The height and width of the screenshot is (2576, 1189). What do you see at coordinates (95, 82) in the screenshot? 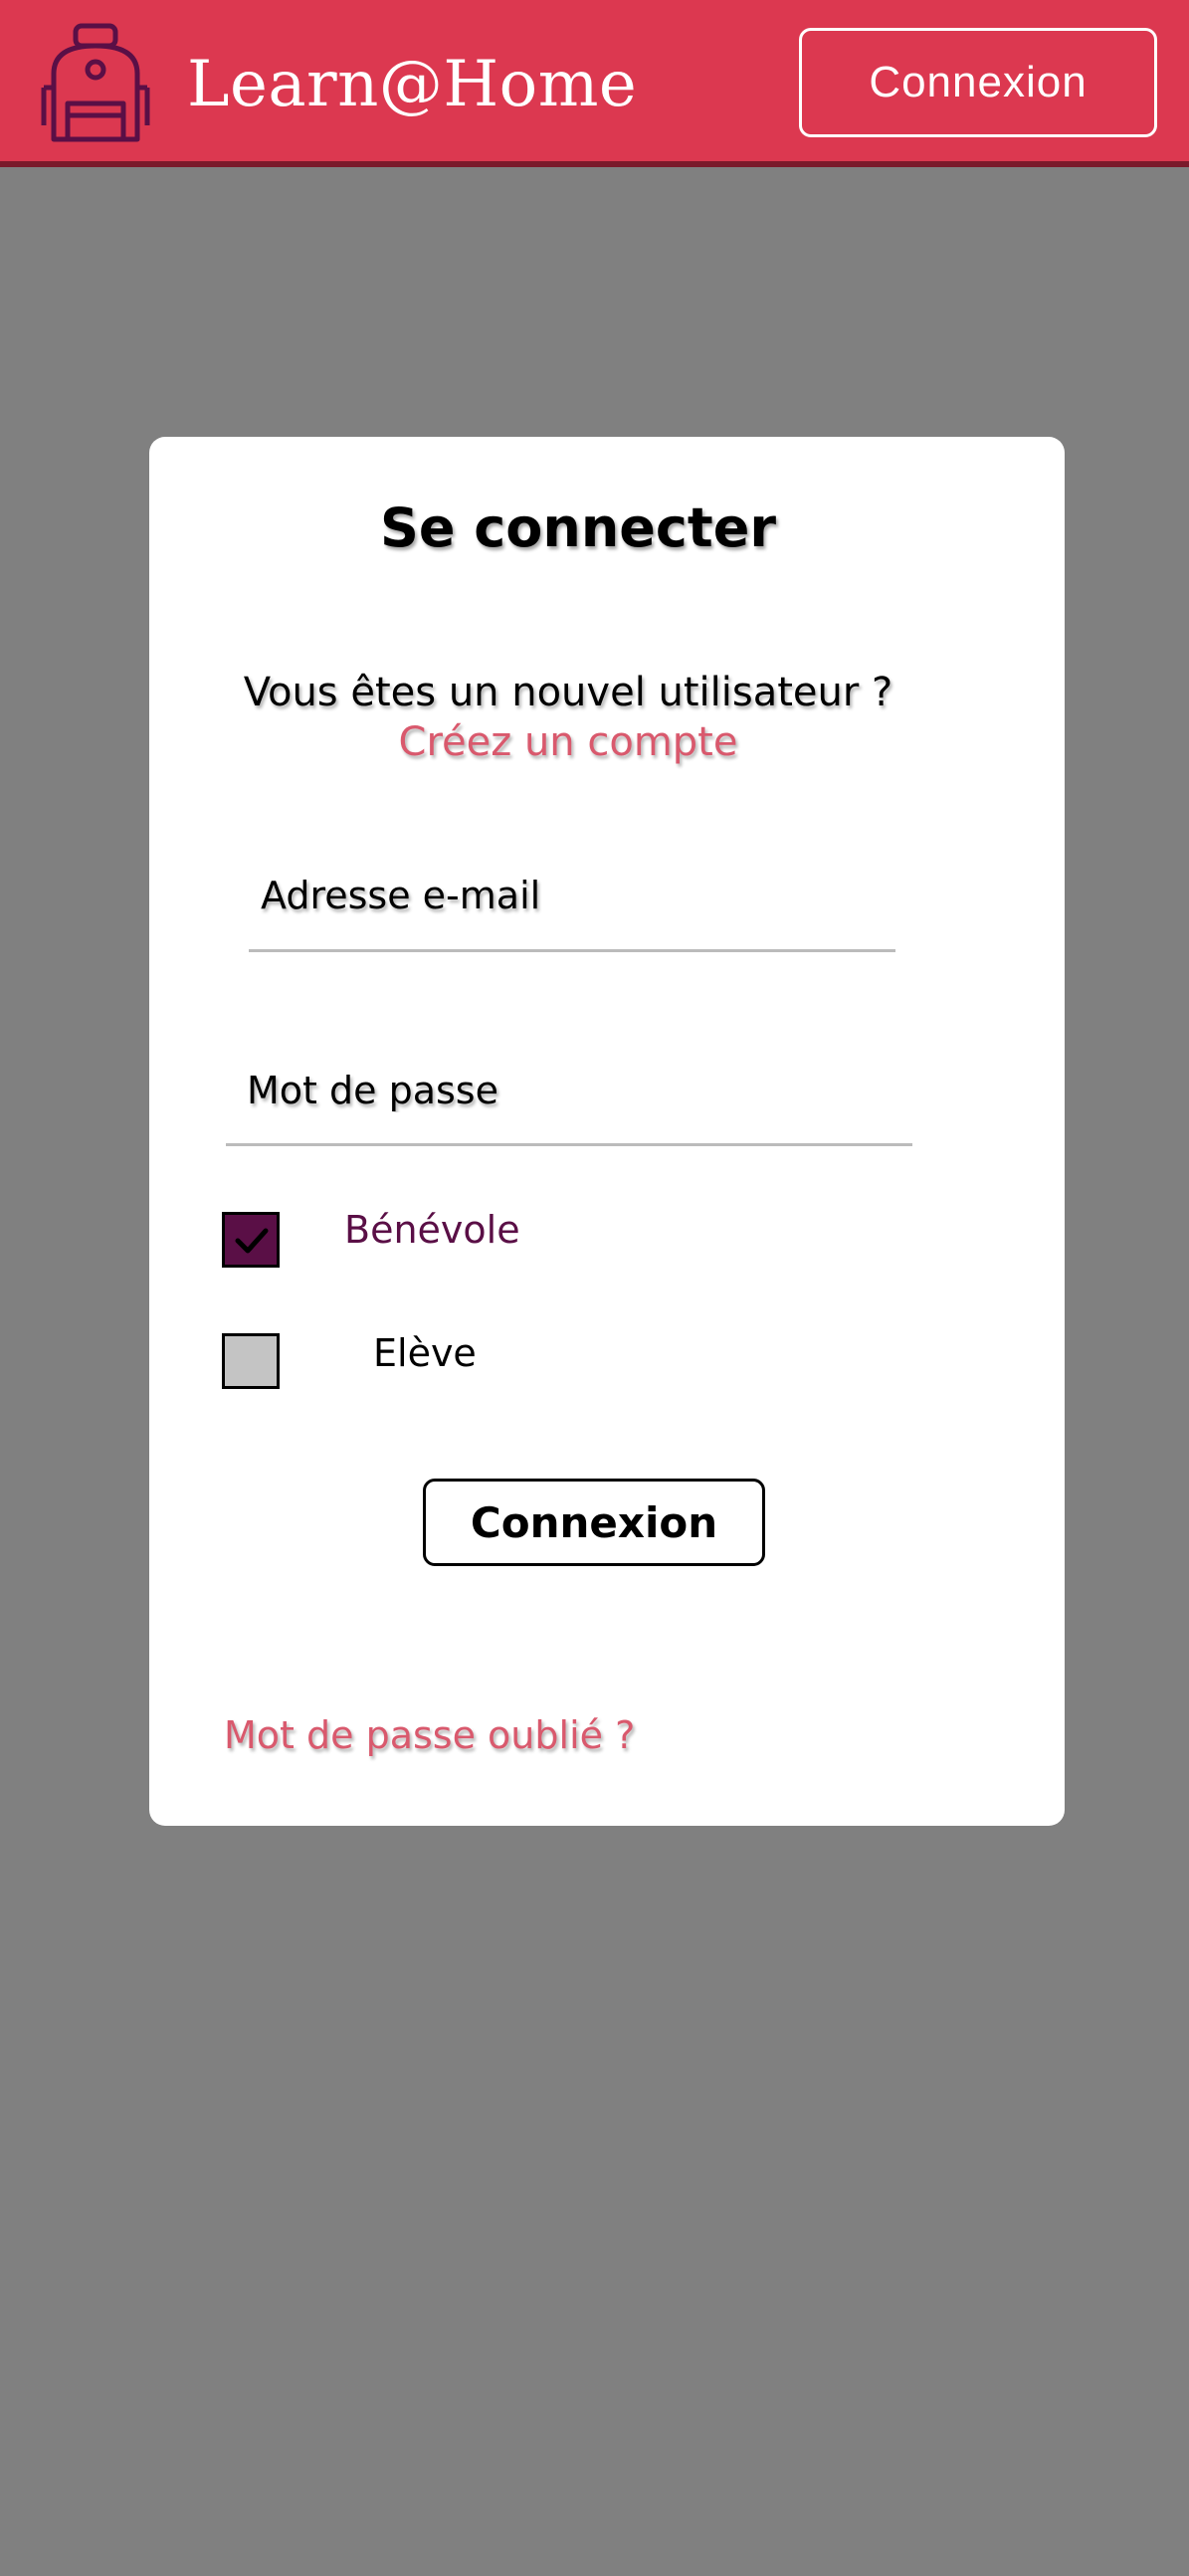
I see `backpack-icon` at bounding box center [95, 82].